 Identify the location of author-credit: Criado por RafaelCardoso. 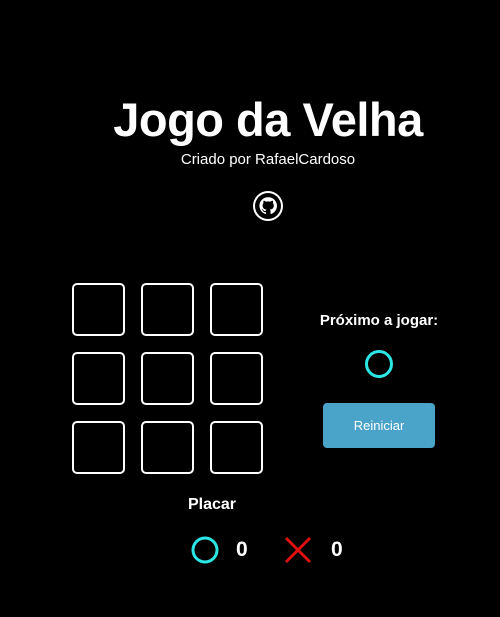
(268, 159).